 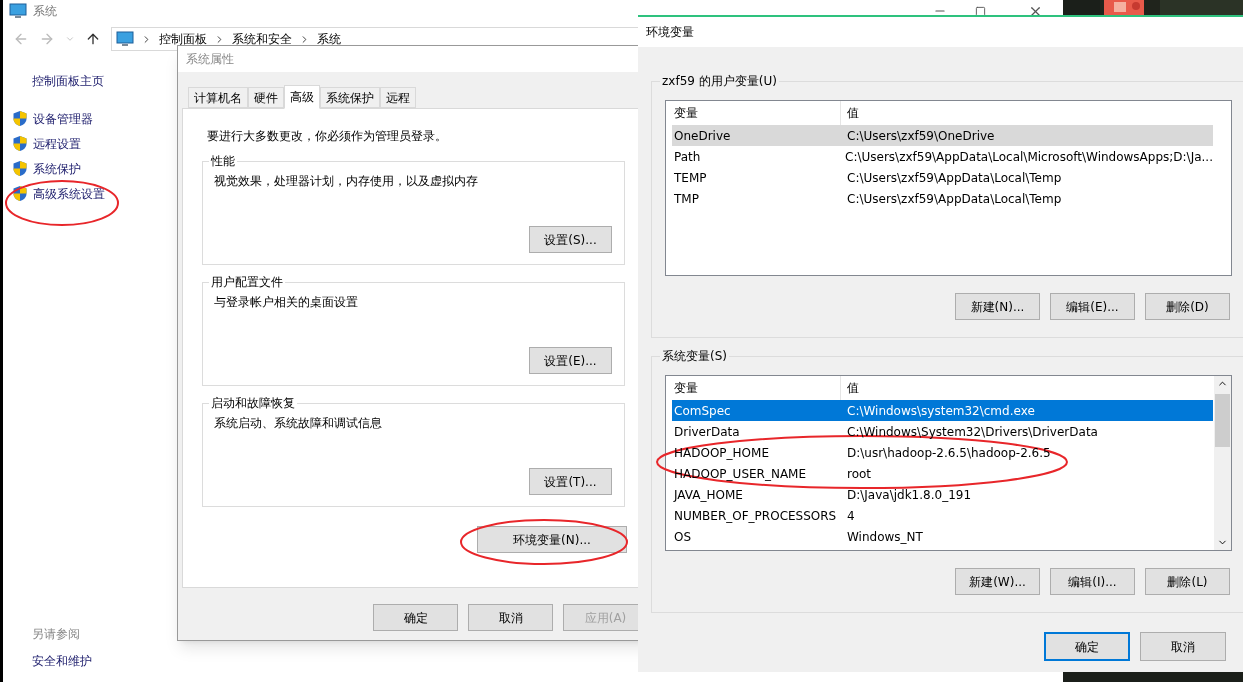 I want to click on list-row: ComSpec C:\Windows\system32\cmd.exe, so click(x=942, y=410).